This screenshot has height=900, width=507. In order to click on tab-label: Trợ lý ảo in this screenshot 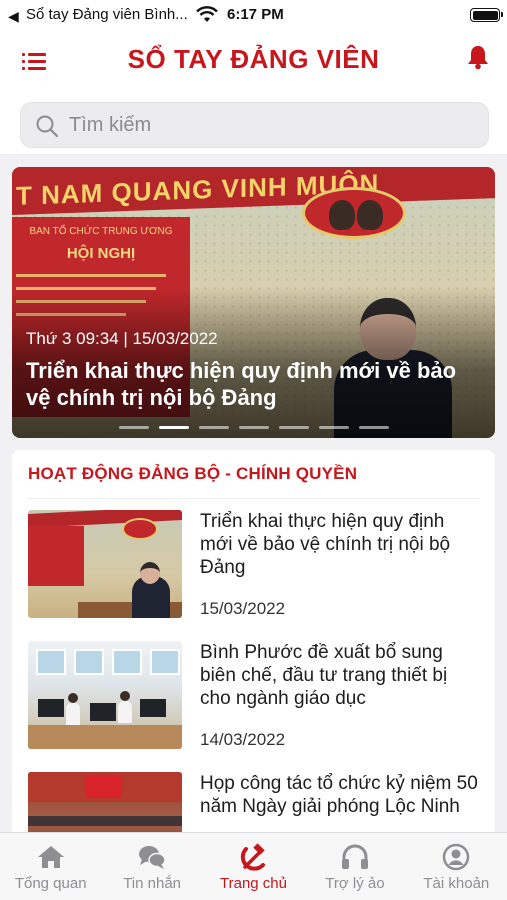, I will do `click(355, 883)`.